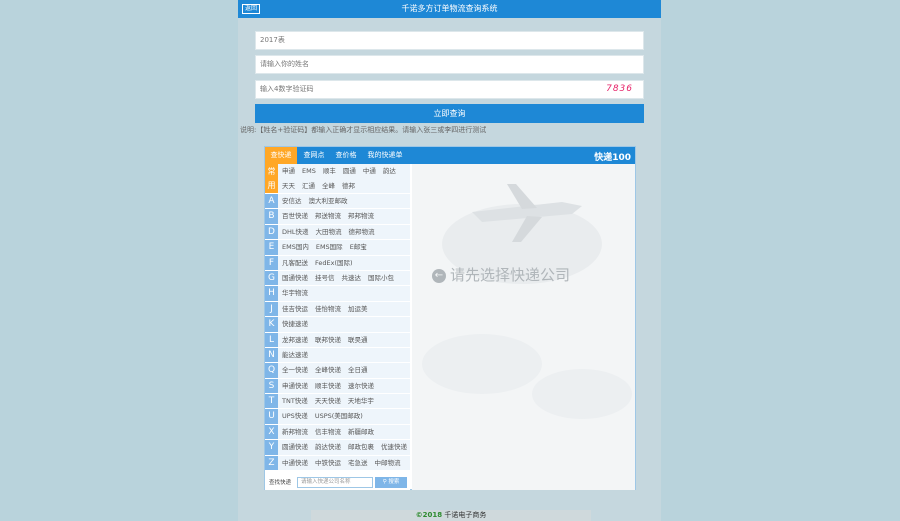 Image resolution: width=900 pixels, height=521 pixels. What do you see at coordinates (348, 186) in the screenshot?
I see `company-link: 德邦` at bounding box center [348, 186].